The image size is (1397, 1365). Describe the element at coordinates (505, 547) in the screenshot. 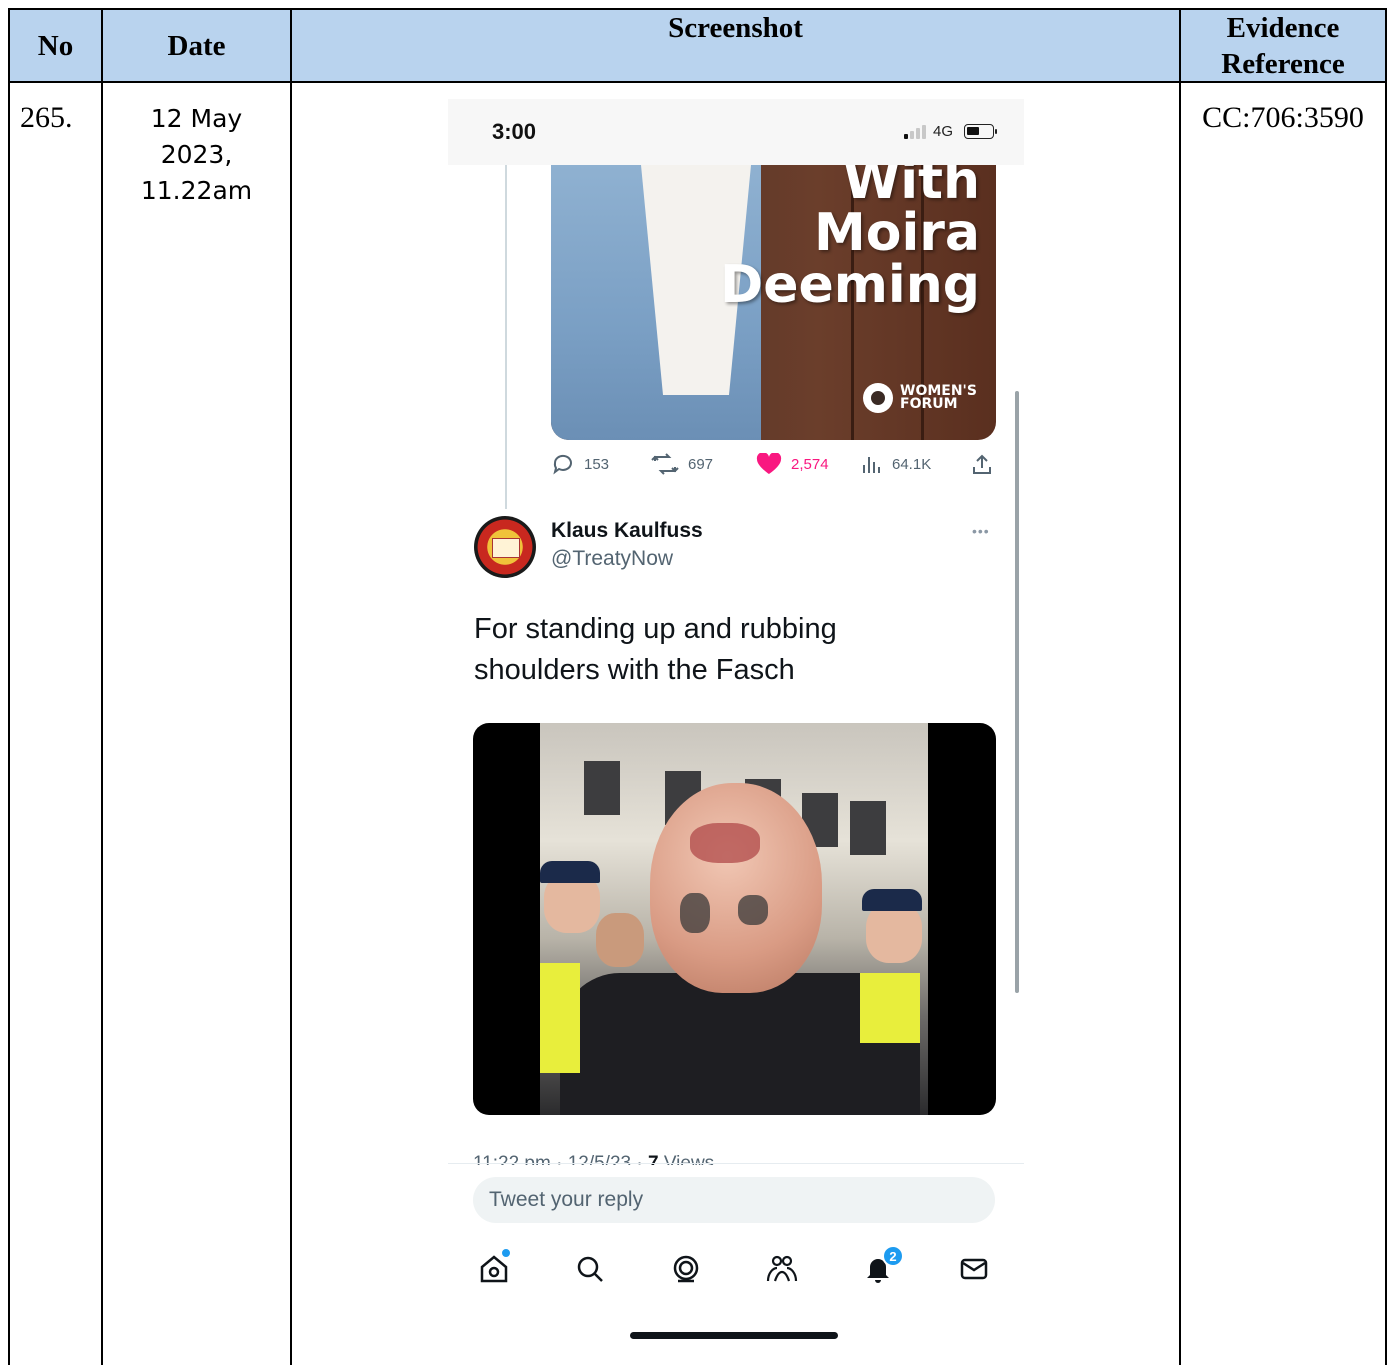

I see `avatar` at that location.